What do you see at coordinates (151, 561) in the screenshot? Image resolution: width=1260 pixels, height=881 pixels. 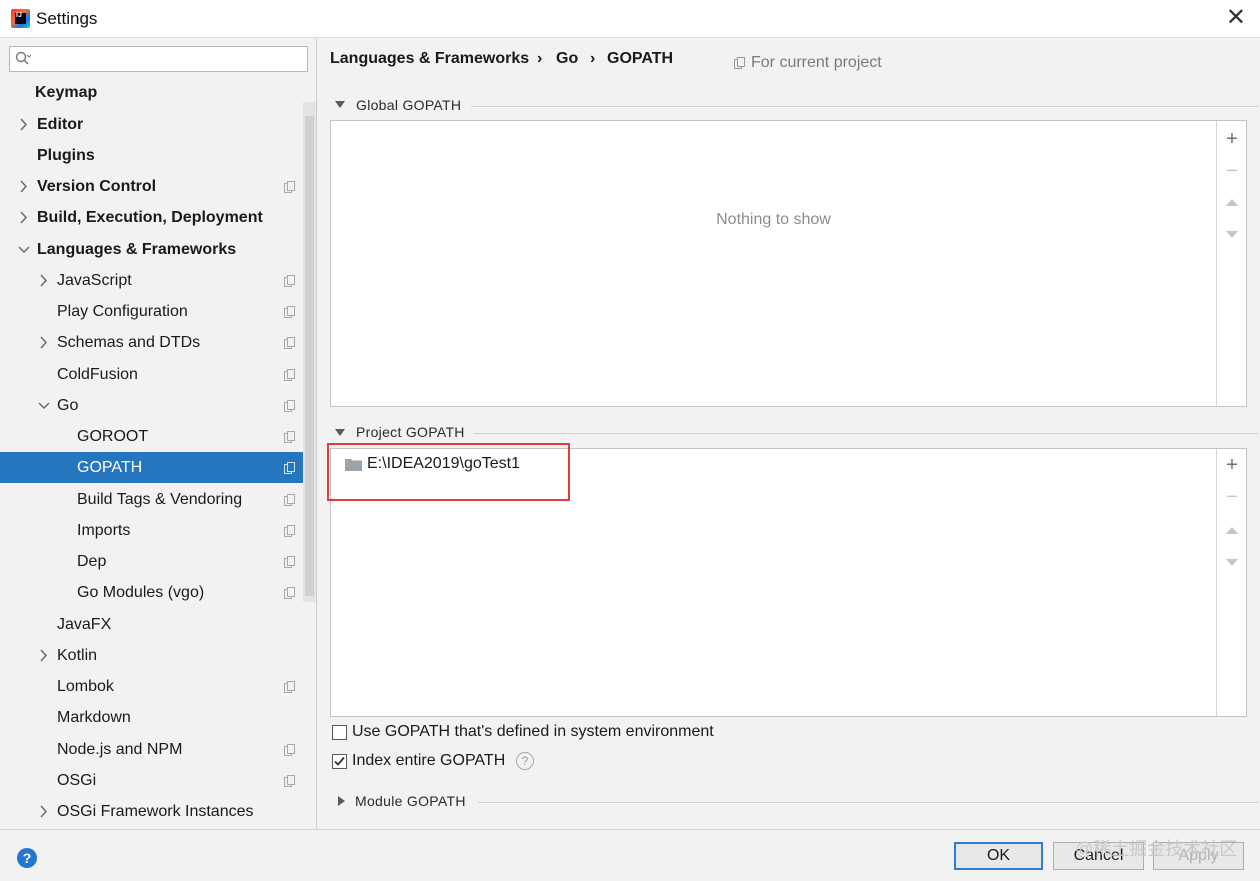 I see `sidebar-item: Dep` at bounding box center [151, 561].